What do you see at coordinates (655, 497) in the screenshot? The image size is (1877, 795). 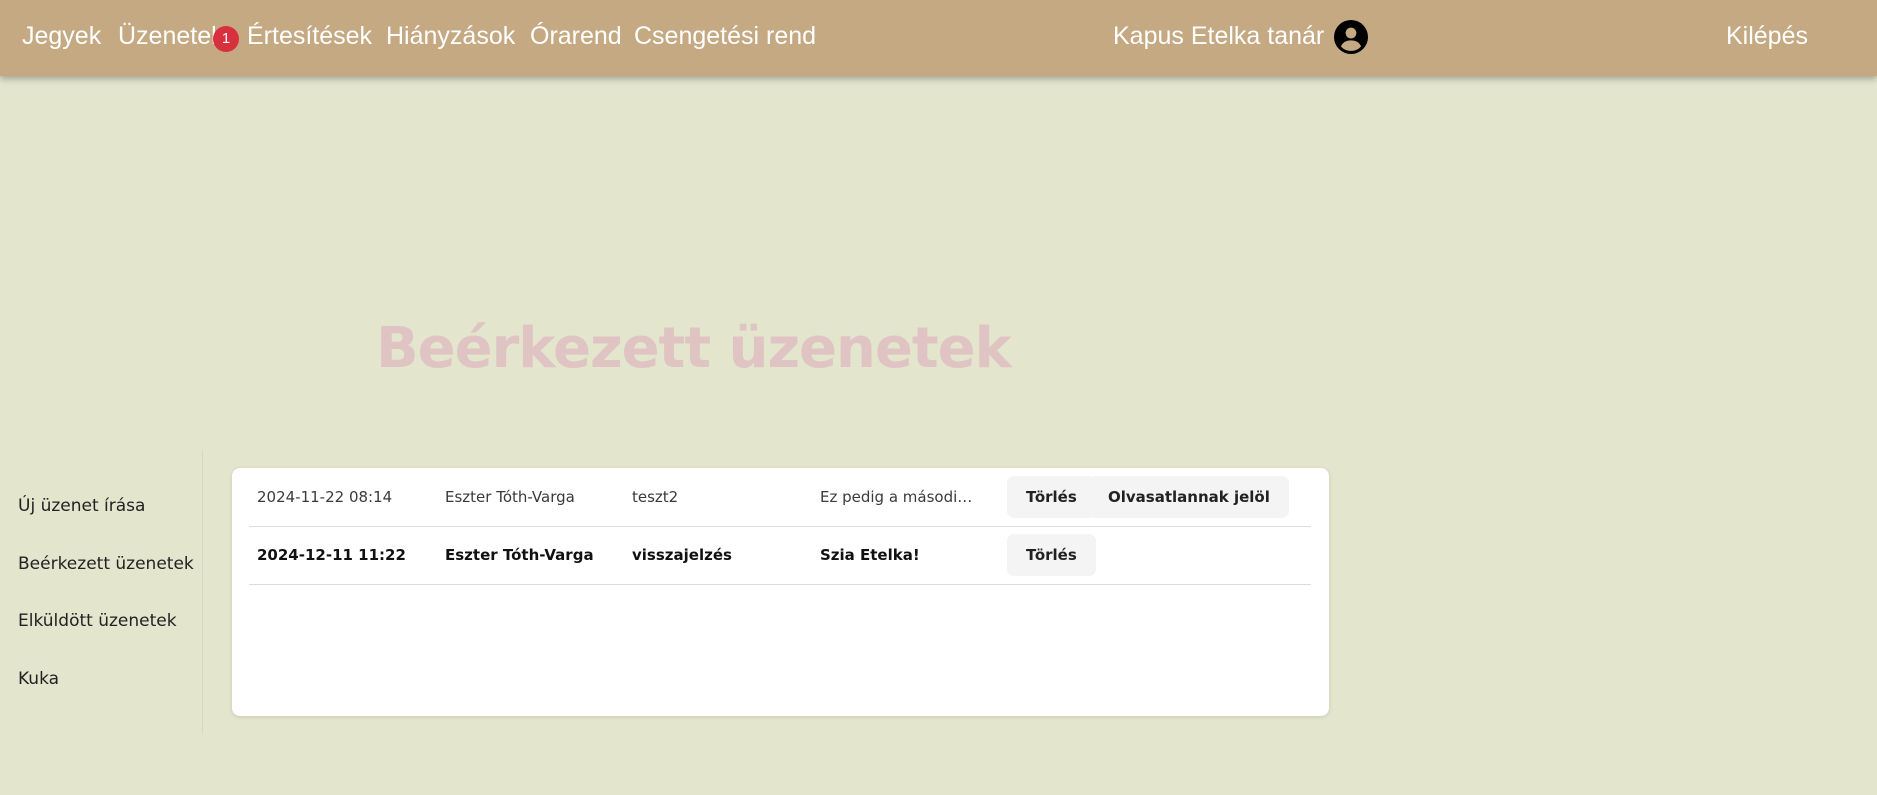 I see `message-subject: teszt2` at bounding box center [655, 497].